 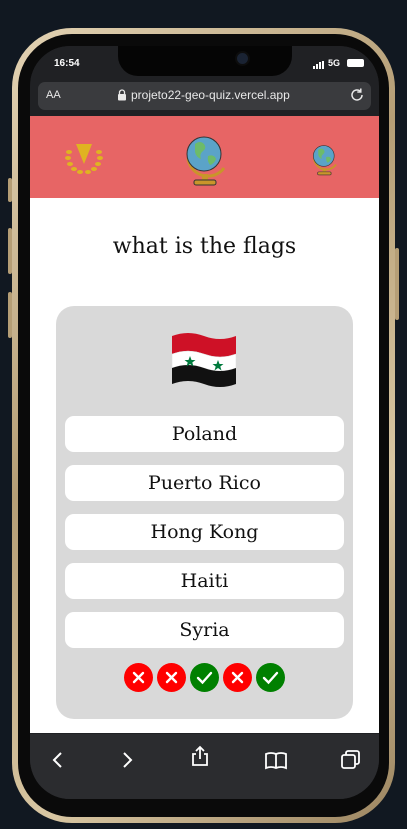 What do you see at coordinates (122, 95) in the screenshot?
I see `lock-icon` at bounding box center [122, 95].